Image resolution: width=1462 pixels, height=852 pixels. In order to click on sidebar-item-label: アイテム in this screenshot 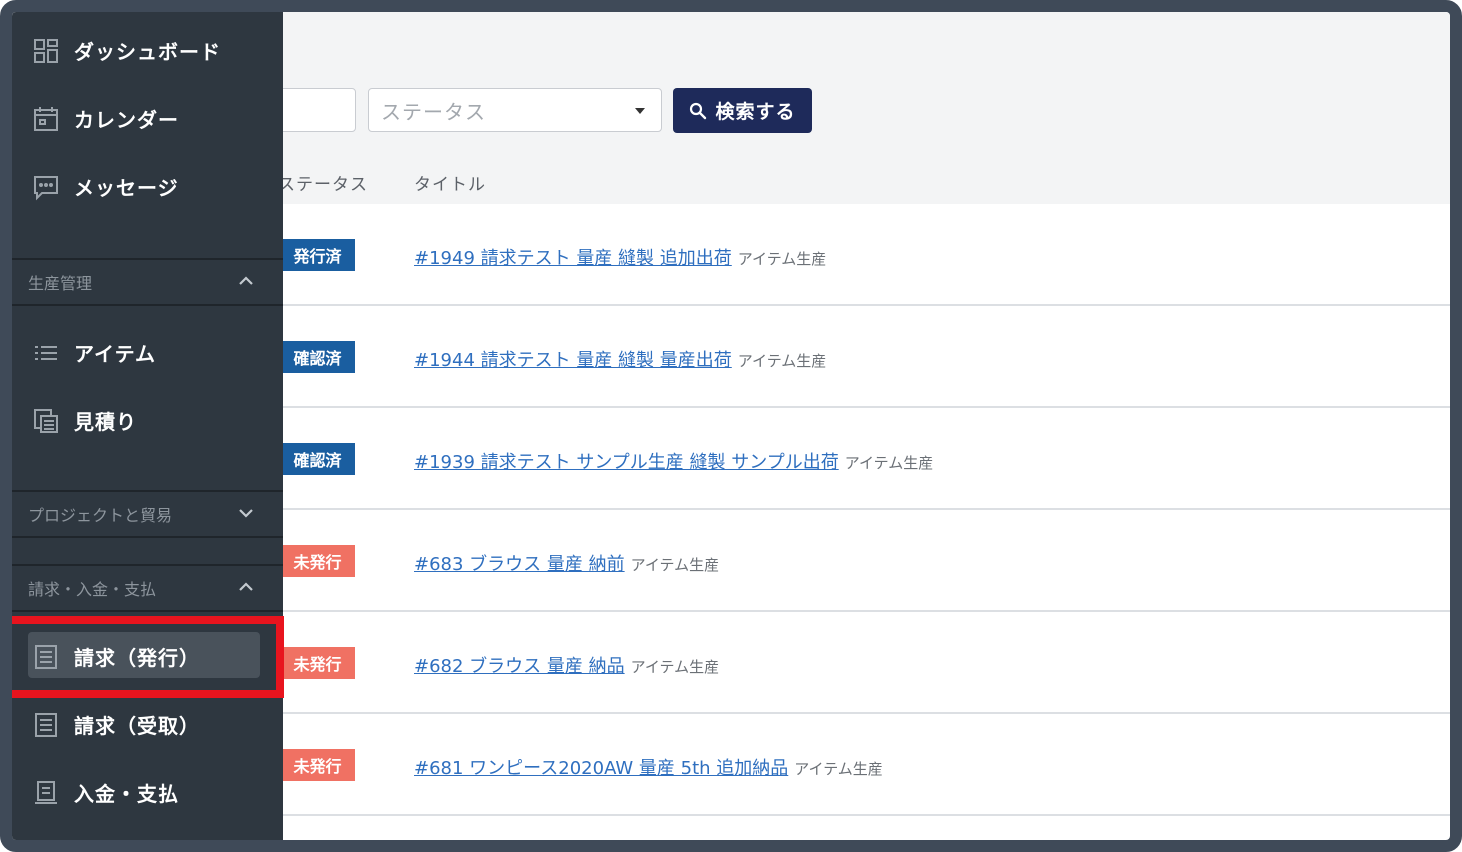, I will do `click(115, 354)`.